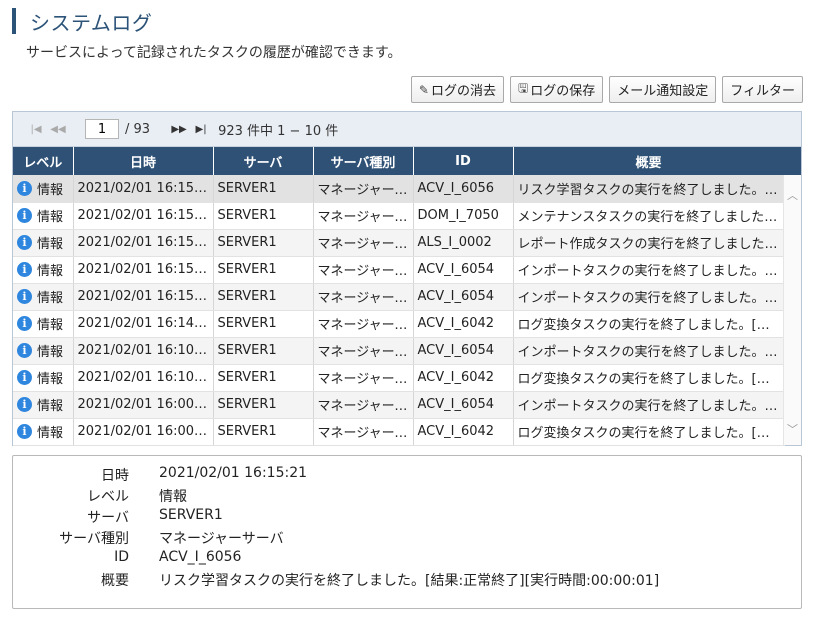 The height and width of the screenshot is (625, 816). What do you see at coordinates (173, 497) in the screenshot?
I see `detail-value-level: 情報` at bounding box center [173, 497].